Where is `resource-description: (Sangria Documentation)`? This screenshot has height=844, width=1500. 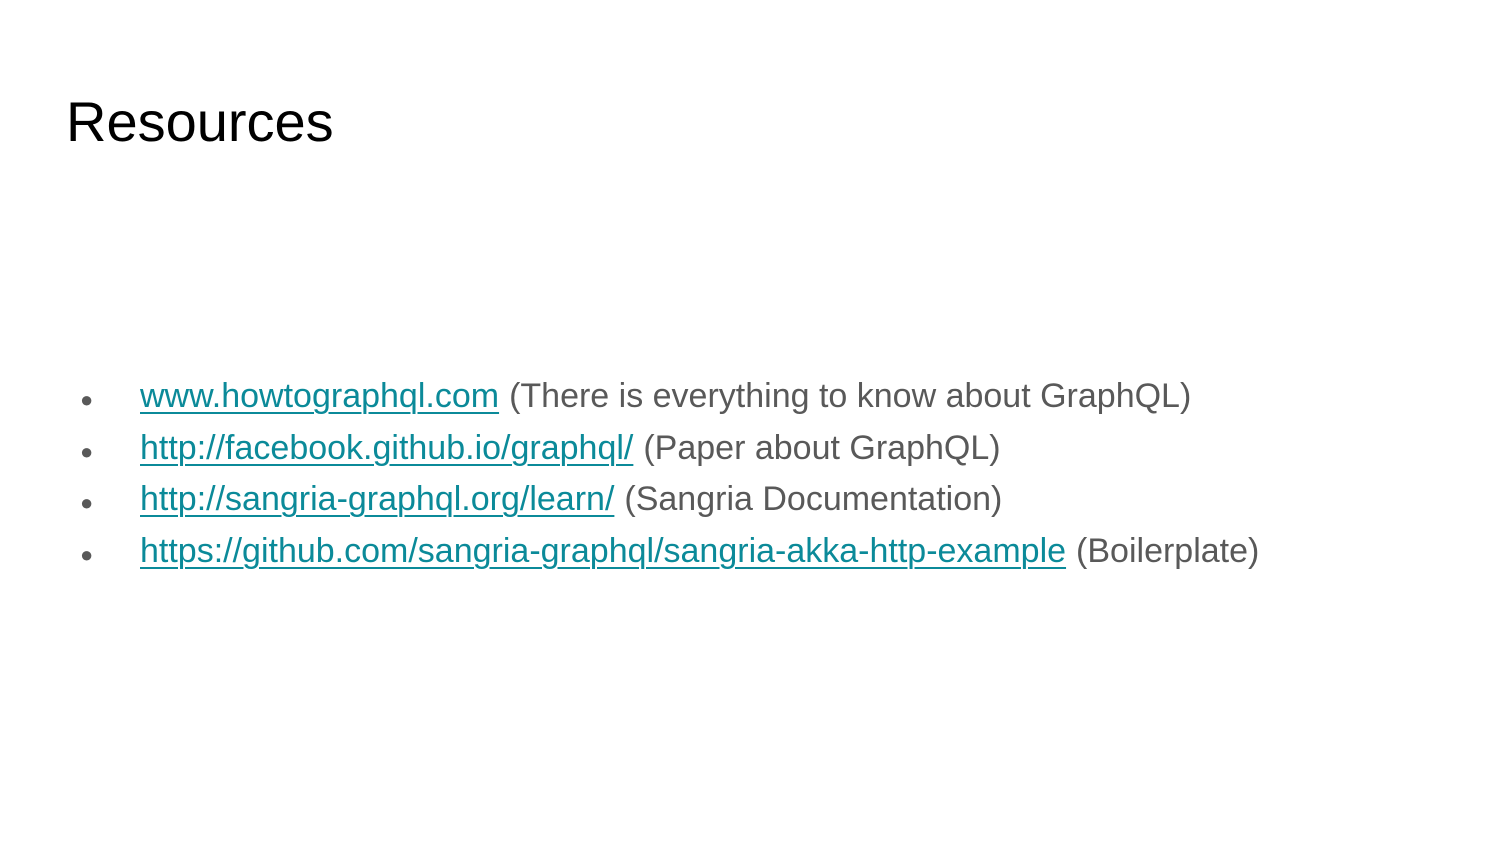
resource-description: (Sangria Documentation) is located at coordinates (813, 499).